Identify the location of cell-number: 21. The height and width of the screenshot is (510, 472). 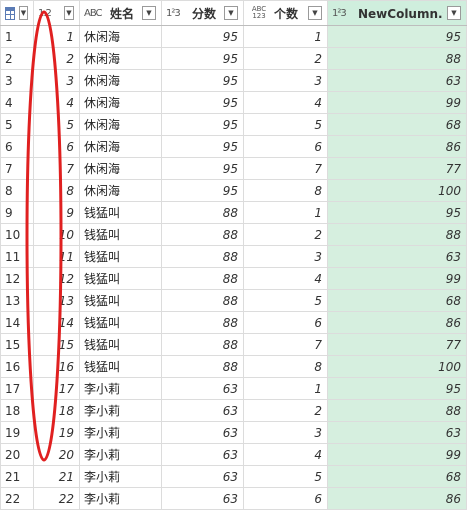
(56, 476).